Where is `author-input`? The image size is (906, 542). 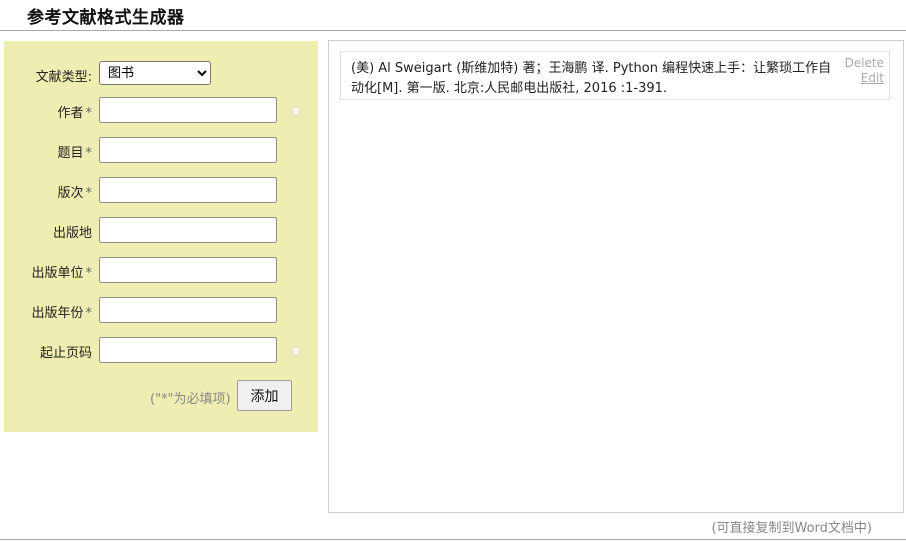 author-input is located at coordinates (188, 110).